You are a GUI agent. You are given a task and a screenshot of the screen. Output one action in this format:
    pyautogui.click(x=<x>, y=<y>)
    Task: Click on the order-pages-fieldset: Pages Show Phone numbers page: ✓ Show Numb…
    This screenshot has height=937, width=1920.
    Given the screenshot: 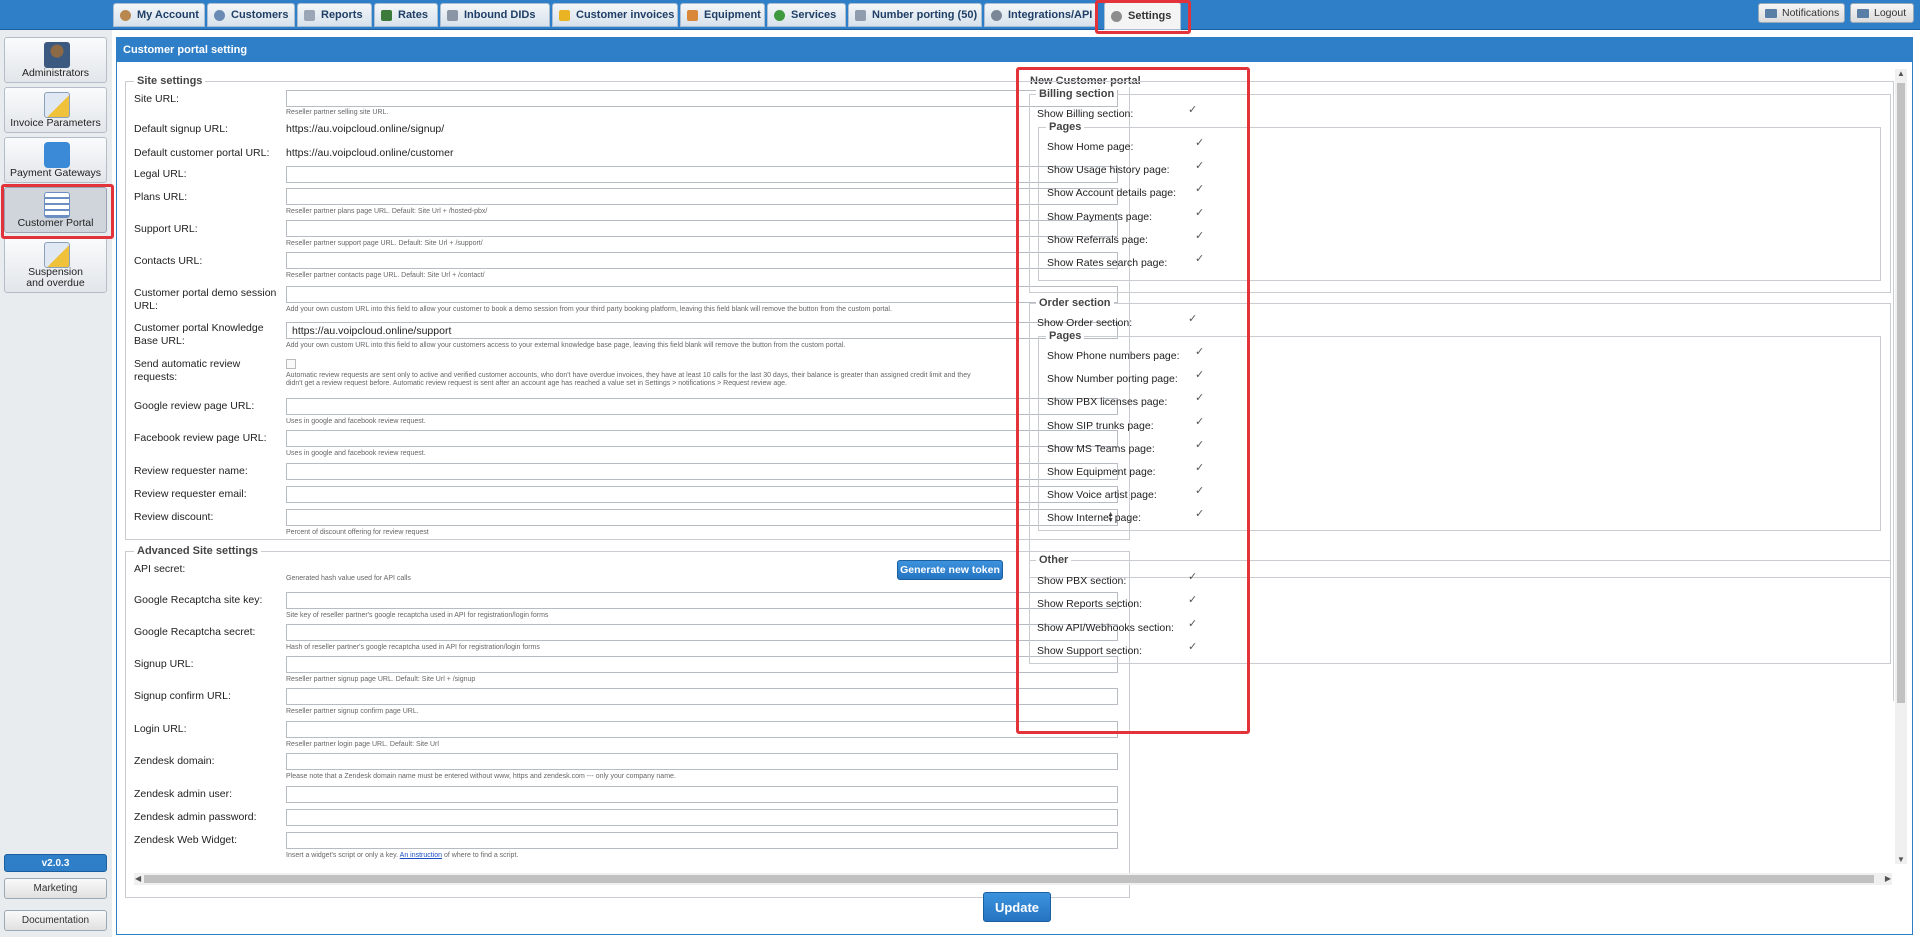 What is the action you would take?
    pyautogui.click(x=1459, y=430)
    